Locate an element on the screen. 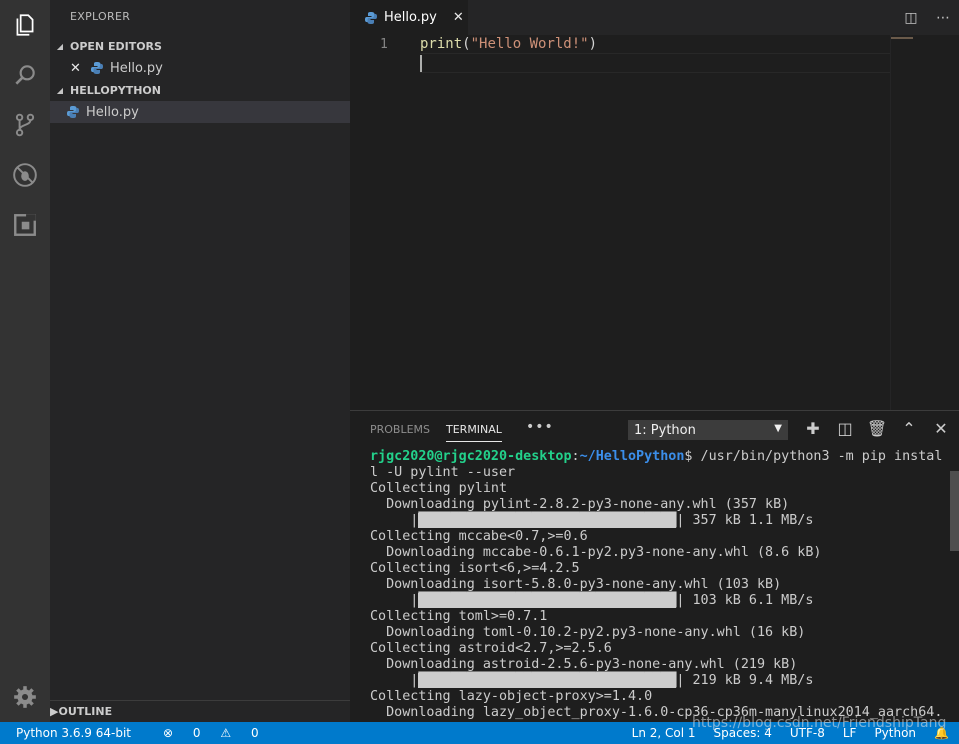 The image size is (959, 744). prompt-user: rjgc2020@rjgc2020-desktop is located at coordinates (471, 456).